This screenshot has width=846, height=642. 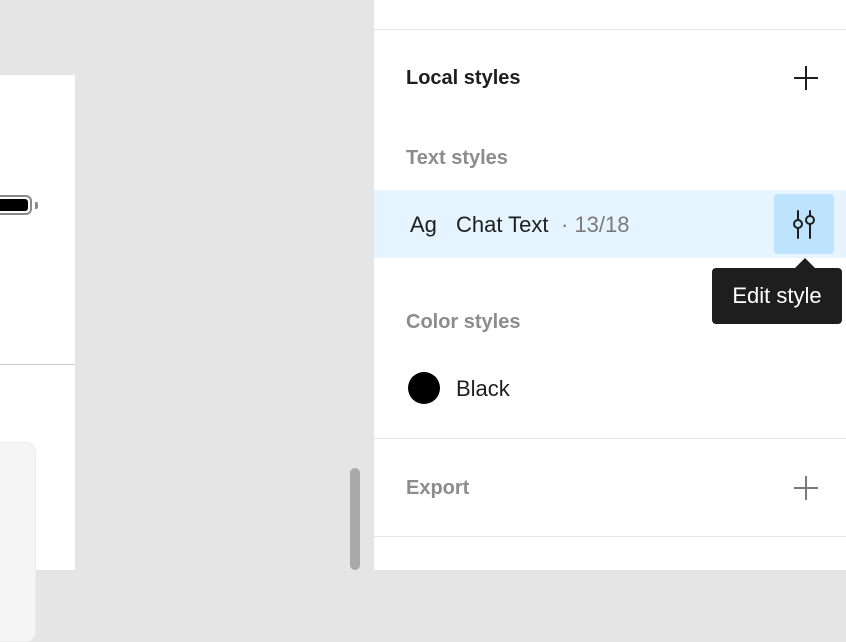 I want to click on edit-style-button, so click(x=804, y=224).